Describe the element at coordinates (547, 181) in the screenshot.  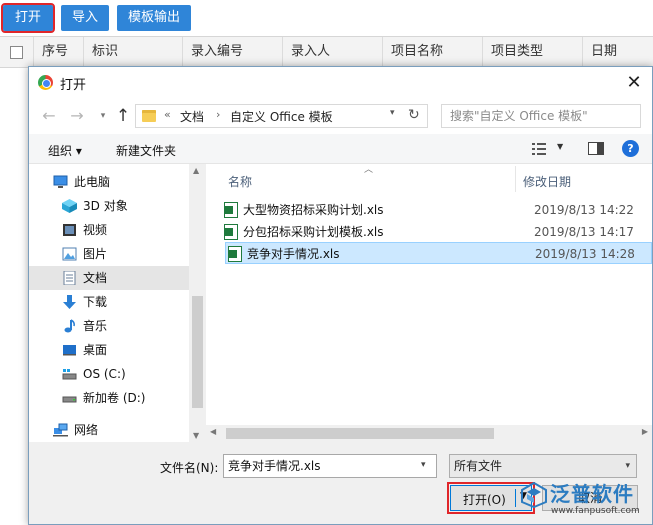
I see `column-header-modified: 修改日期` at that location.